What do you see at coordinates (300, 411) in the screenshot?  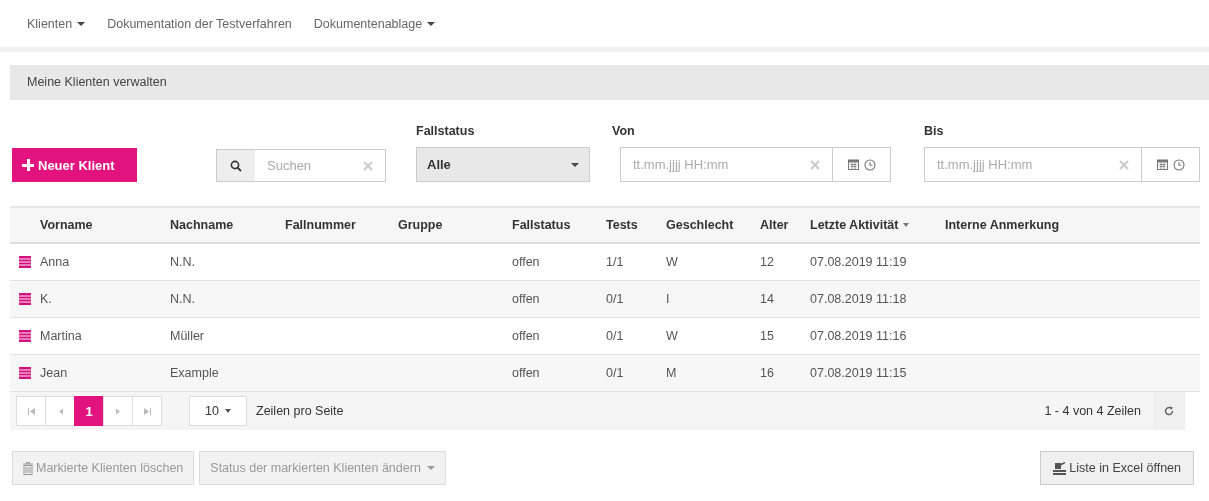 I see `page-size-label: Zeilen pro Seite` at bounding box center [300, 411].